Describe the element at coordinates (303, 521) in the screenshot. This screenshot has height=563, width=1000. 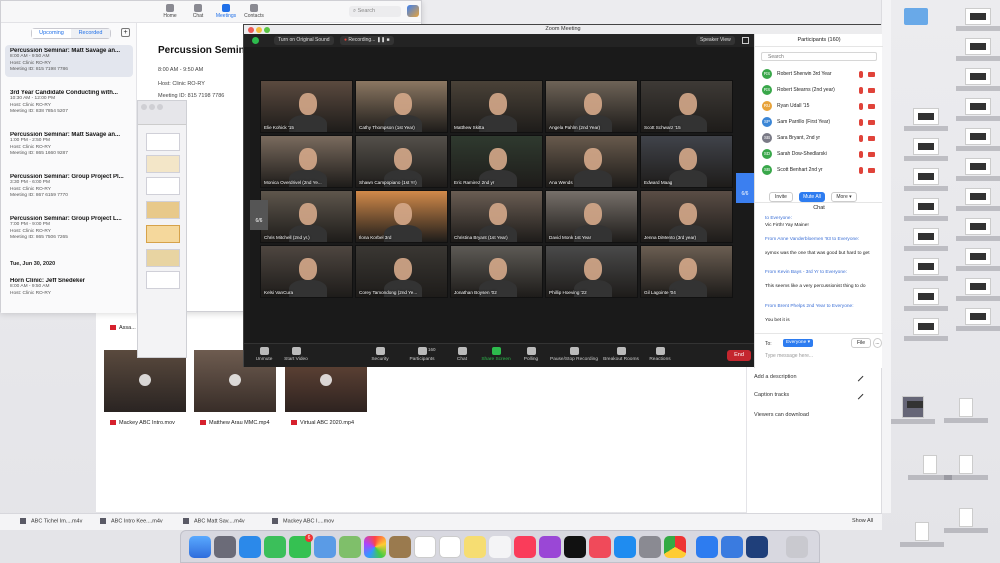
I see `download-item: Mackey ABC I....mov` at that location.